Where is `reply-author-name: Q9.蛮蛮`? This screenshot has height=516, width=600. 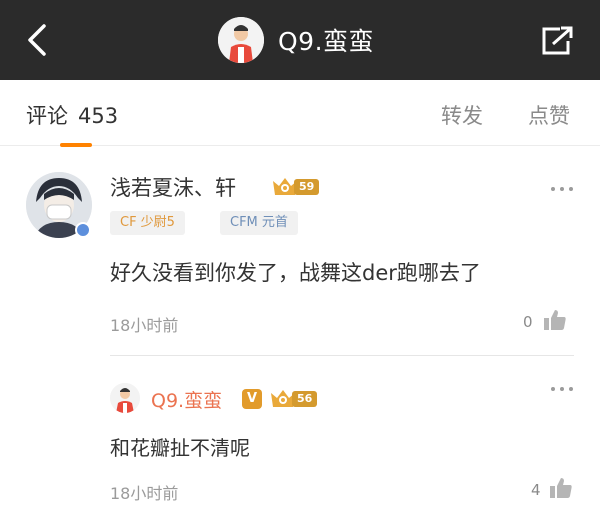
reply-author-name: Q9.蛮蛮 is located at coordinates (186, 399).